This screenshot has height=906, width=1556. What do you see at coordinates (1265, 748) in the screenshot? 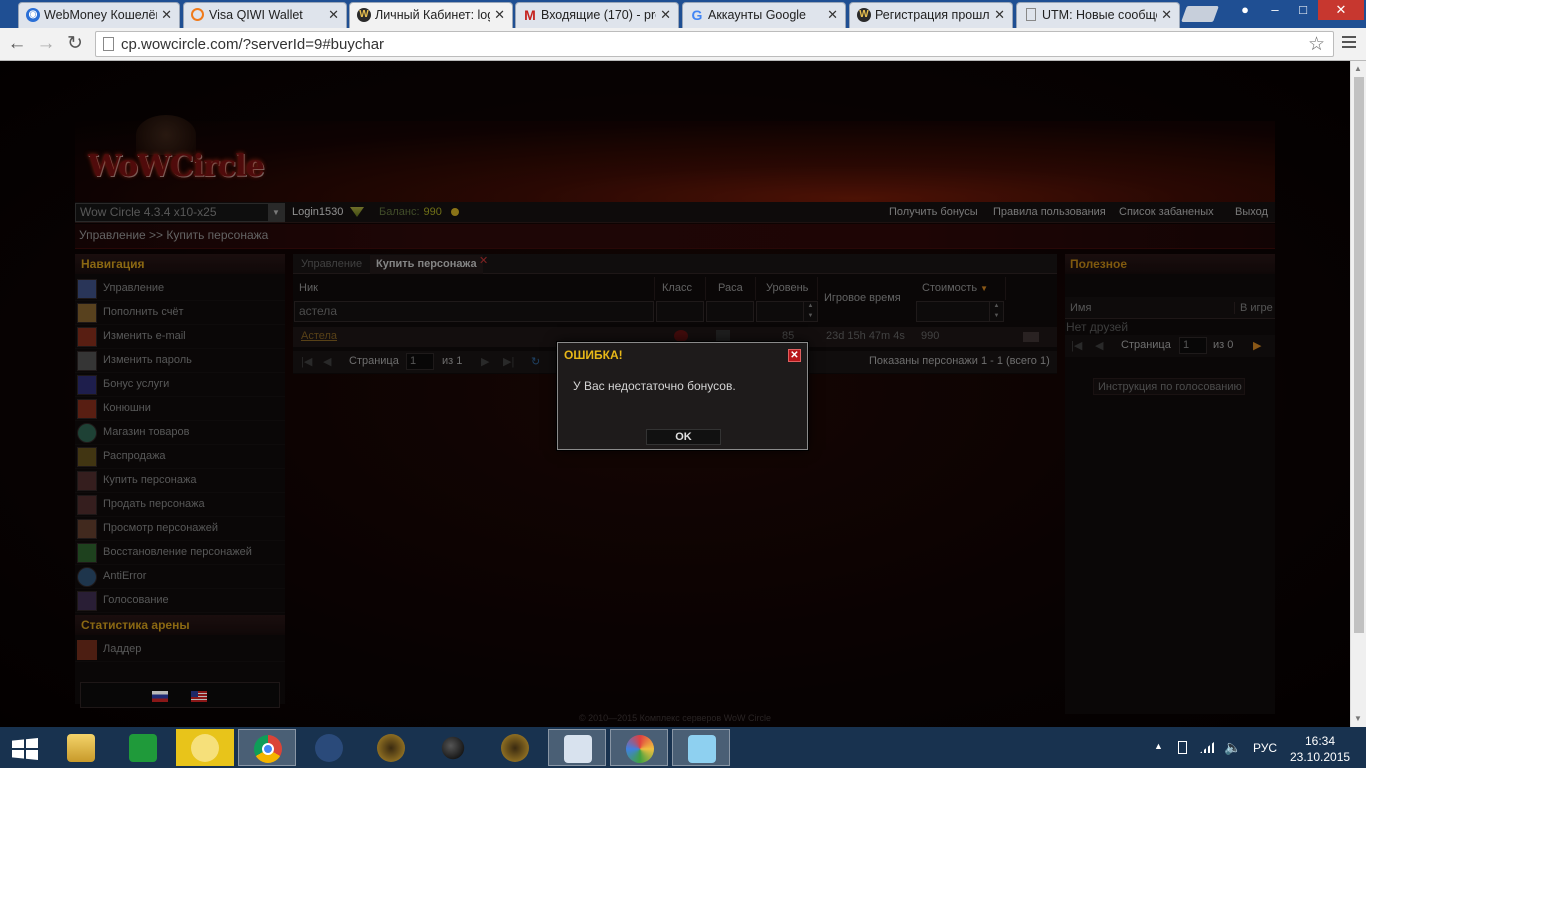
I see `input-language: РУС` at bounding box center [1265, 748].